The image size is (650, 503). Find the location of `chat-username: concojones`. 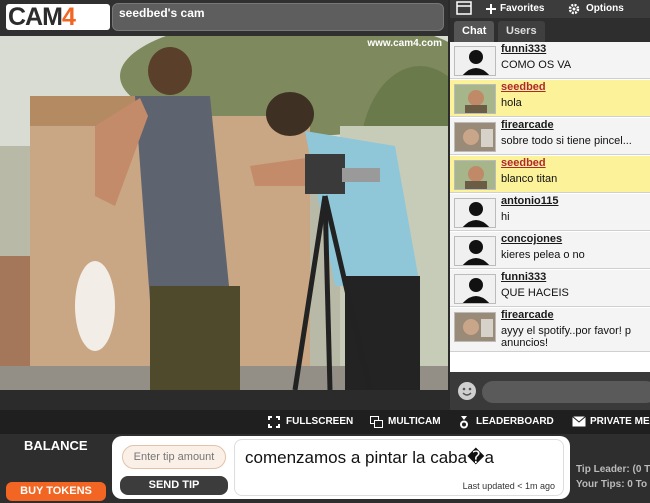

chat-username: concojones is located at coordinates (531, 239).